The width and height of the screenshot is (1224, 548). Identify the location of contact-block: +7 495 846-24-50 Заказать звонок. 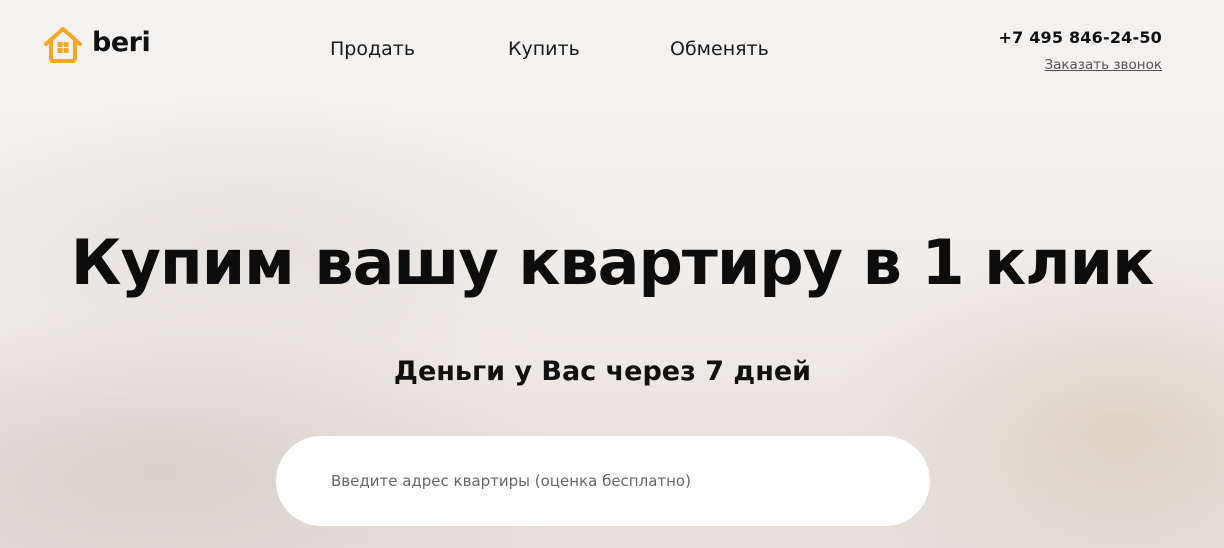
(1081, 50).